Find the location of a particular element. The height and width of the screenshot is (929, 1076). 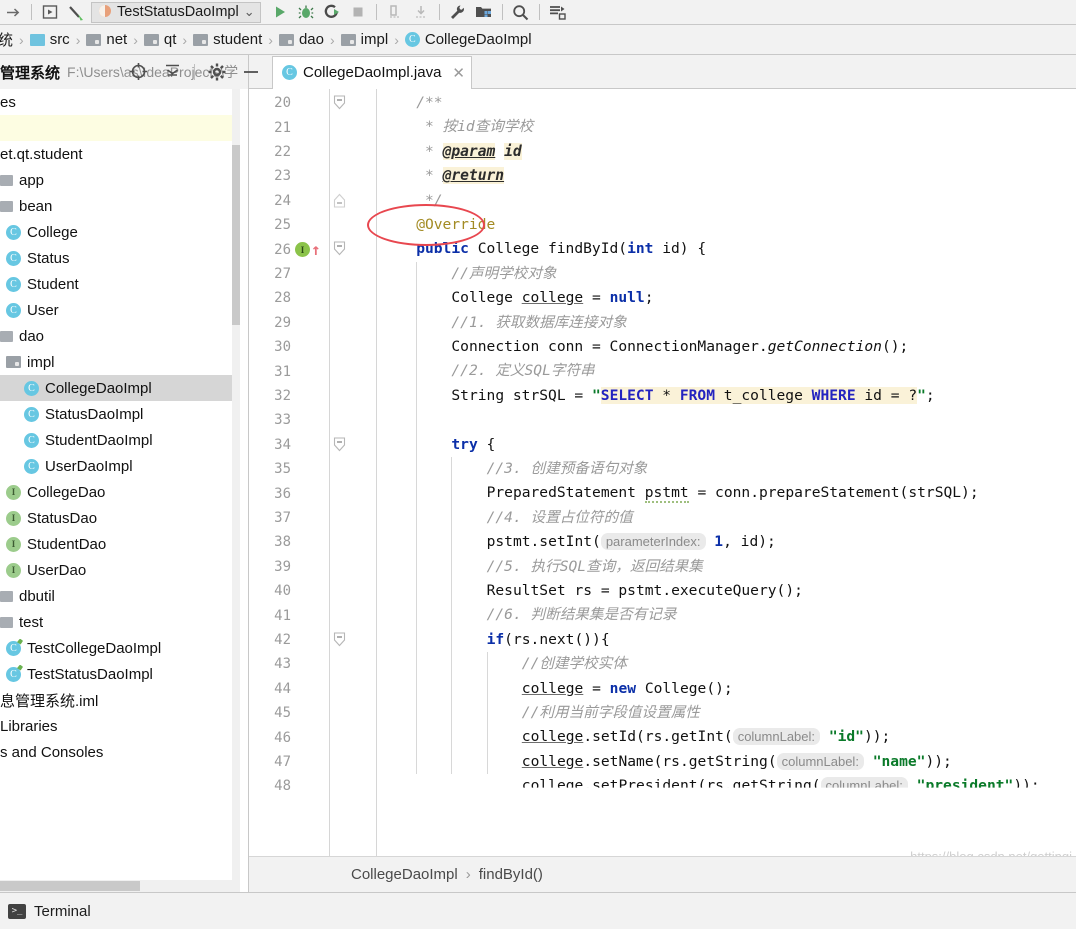

gutter-line: 24 is located at coordinates (313, 201).